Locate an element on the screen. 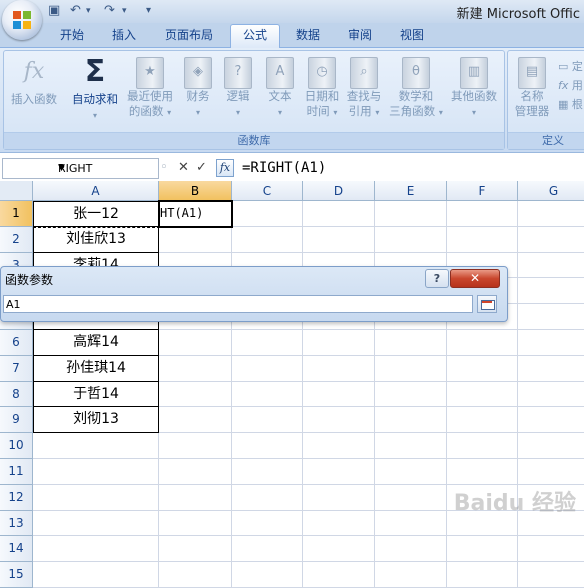  cell-d2 is located at coordinates (339, 239).